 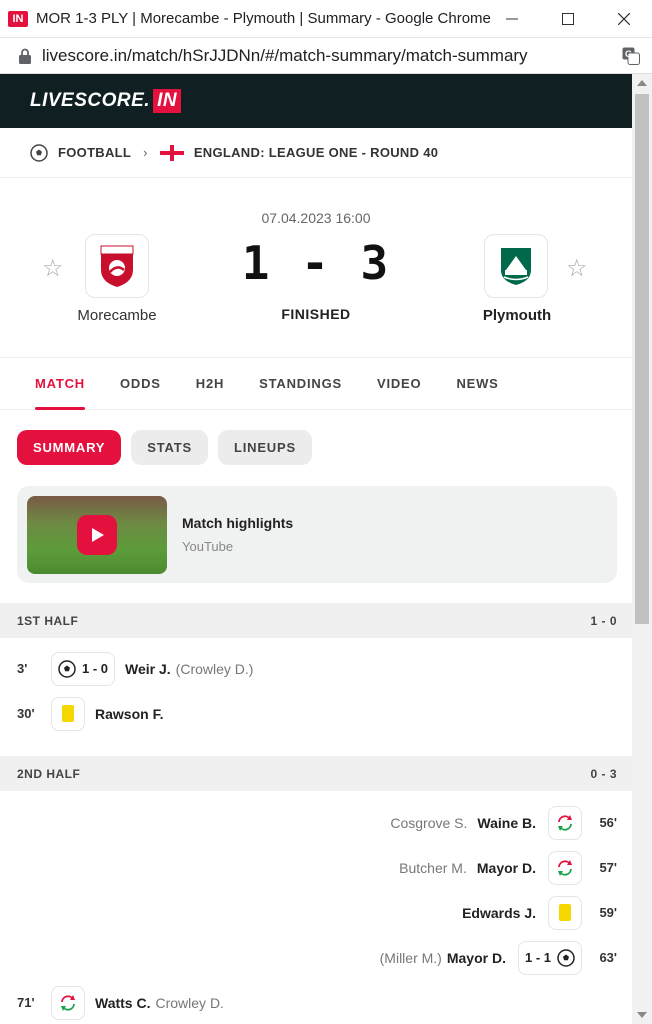 I want to click on translate-icon: G, so click(x=631, y=56).